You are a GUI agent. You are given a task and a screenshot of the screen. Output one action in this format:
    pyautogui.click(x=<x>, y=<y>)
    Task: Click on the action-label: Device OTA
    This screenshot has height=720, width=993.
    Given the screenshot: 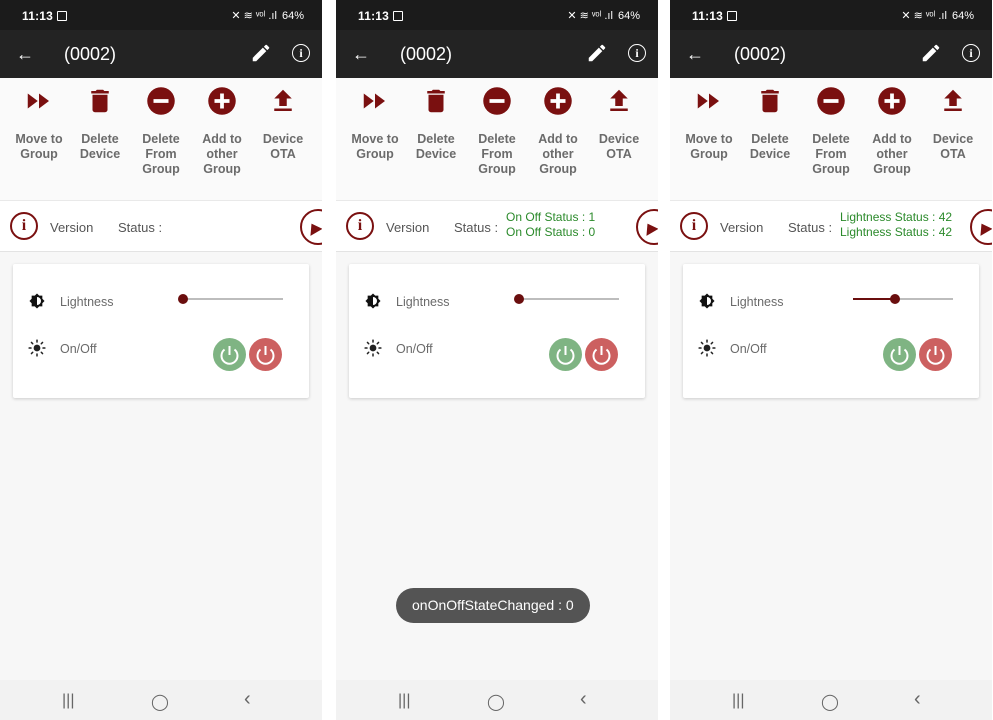 What is the action you would take?
    pyautogui.click(x=619, y=146)
    